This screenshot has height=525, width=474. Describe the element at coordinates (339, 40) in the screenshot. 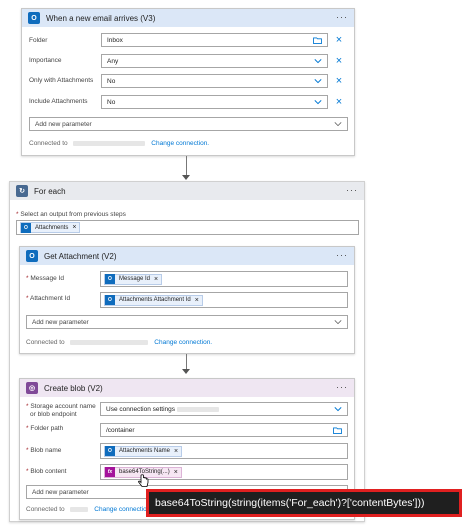

I see `clear-folder-icon: ×` at that location.